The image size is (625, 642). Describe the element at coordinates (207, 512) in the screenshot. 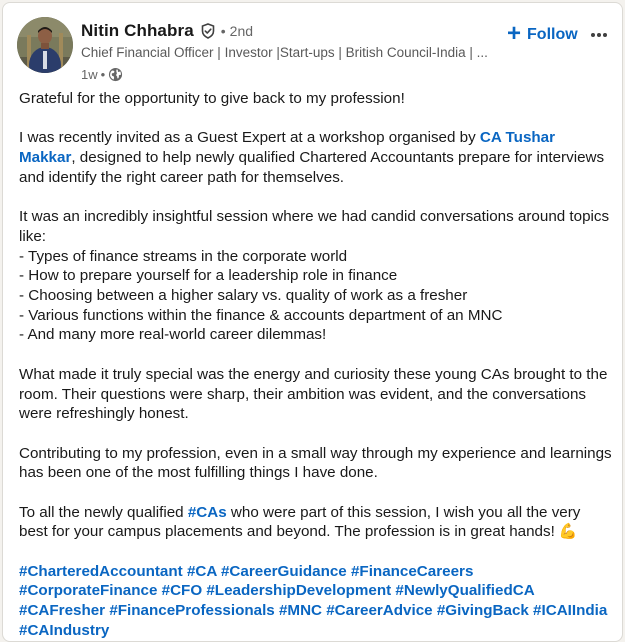

I see `hashtag-link: #CAs` at that location.